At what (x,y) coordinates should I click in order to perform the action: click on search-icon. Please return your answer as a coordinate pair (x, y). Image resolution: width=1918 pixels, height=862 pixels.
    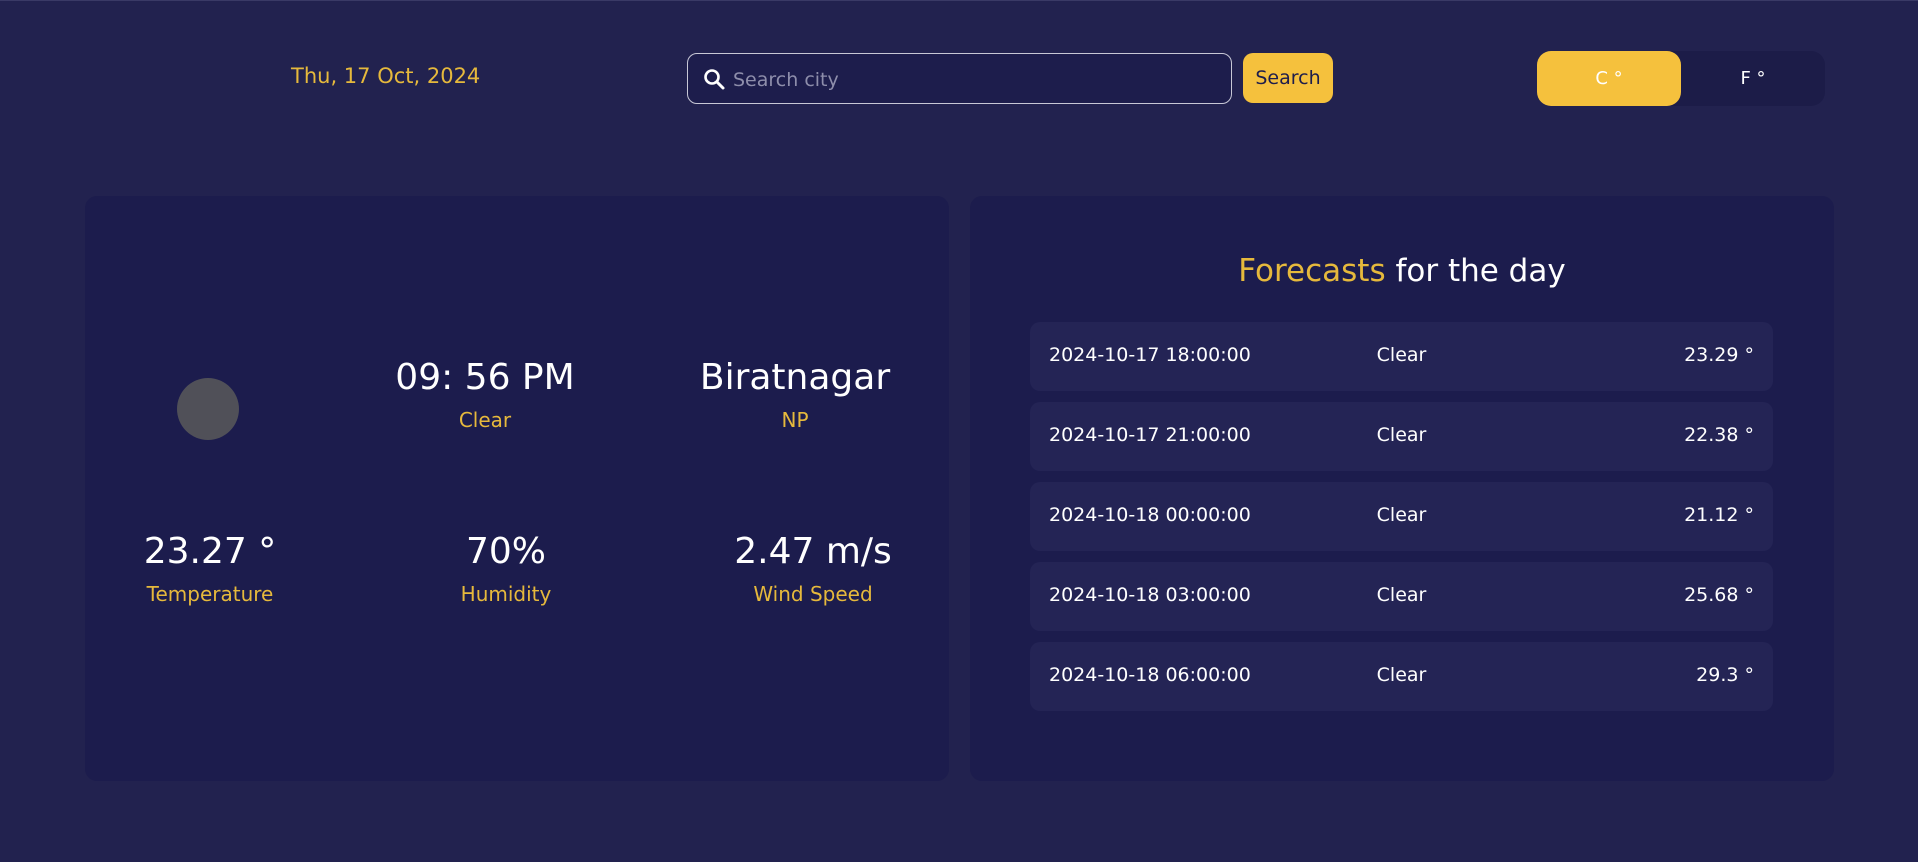
    Looking at the image, I should click on (714, 79).